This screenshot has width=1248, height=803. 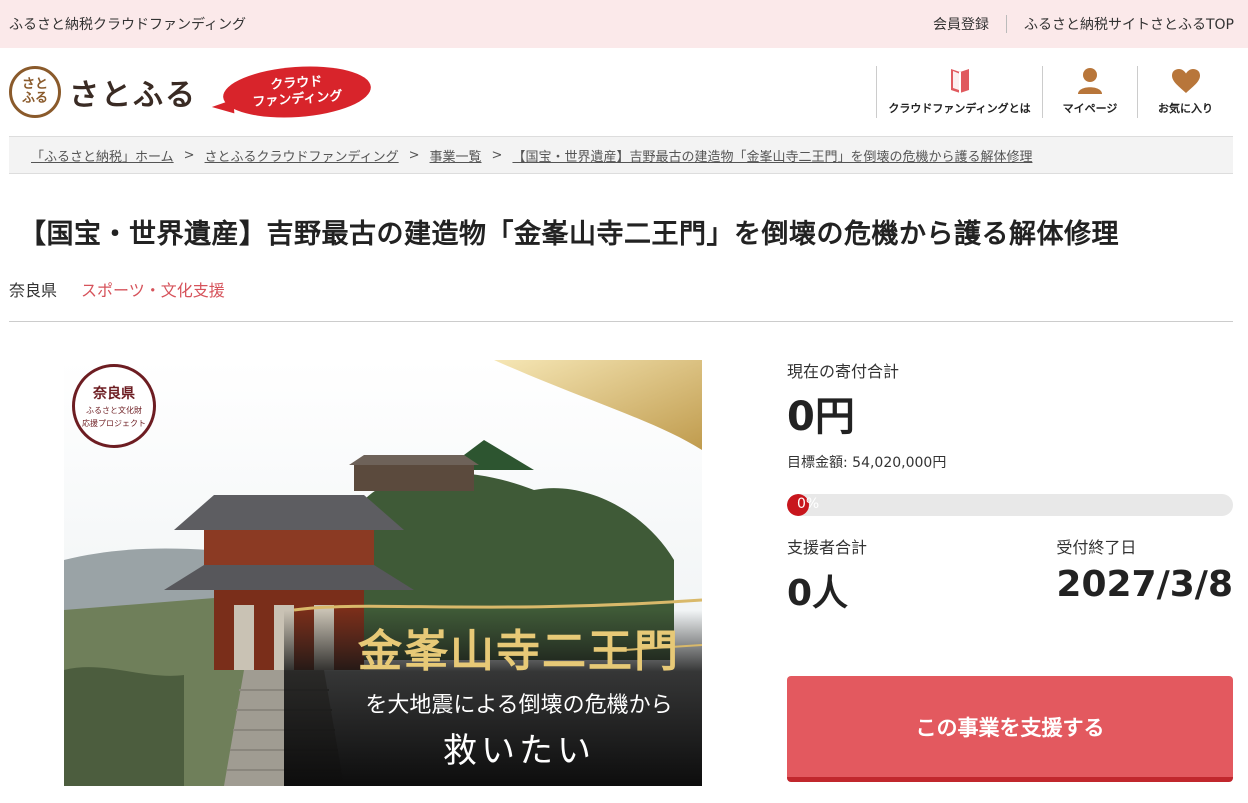 What do you see at coordinates (821, 417) in the screenshot?
I see `current-total-value: 0円` at bounding box center [821, 417].